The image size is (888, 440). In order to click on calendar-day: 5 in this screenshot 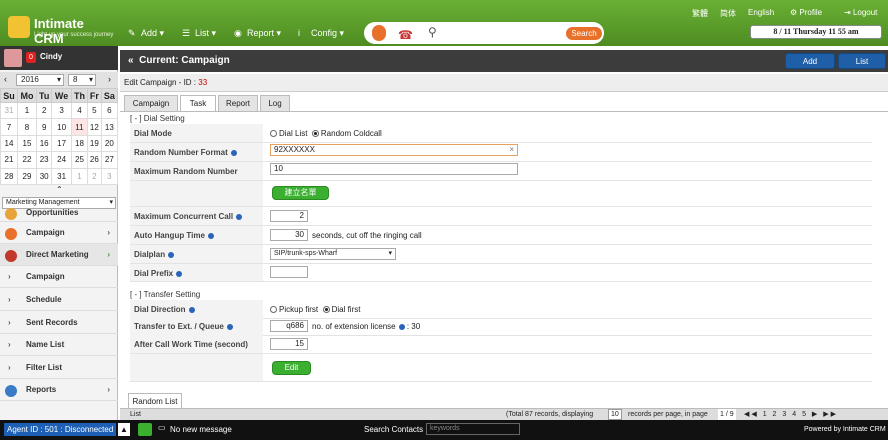, I will do `click(94, 110)`.